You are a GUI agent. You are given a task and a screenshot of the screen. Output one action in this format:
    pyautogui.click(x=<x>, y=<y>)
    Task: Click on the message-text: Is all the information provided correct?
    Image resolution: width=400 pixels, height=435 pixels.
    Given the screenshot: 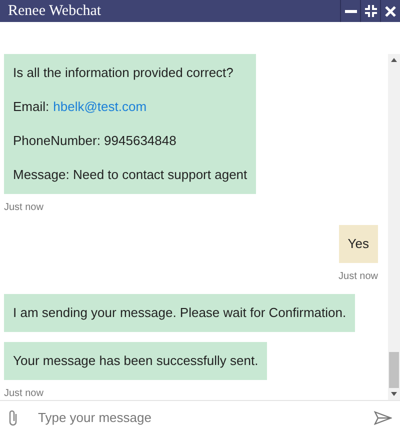 What is the action you would take?
    pyautogui.click(x=123, y=73)
    